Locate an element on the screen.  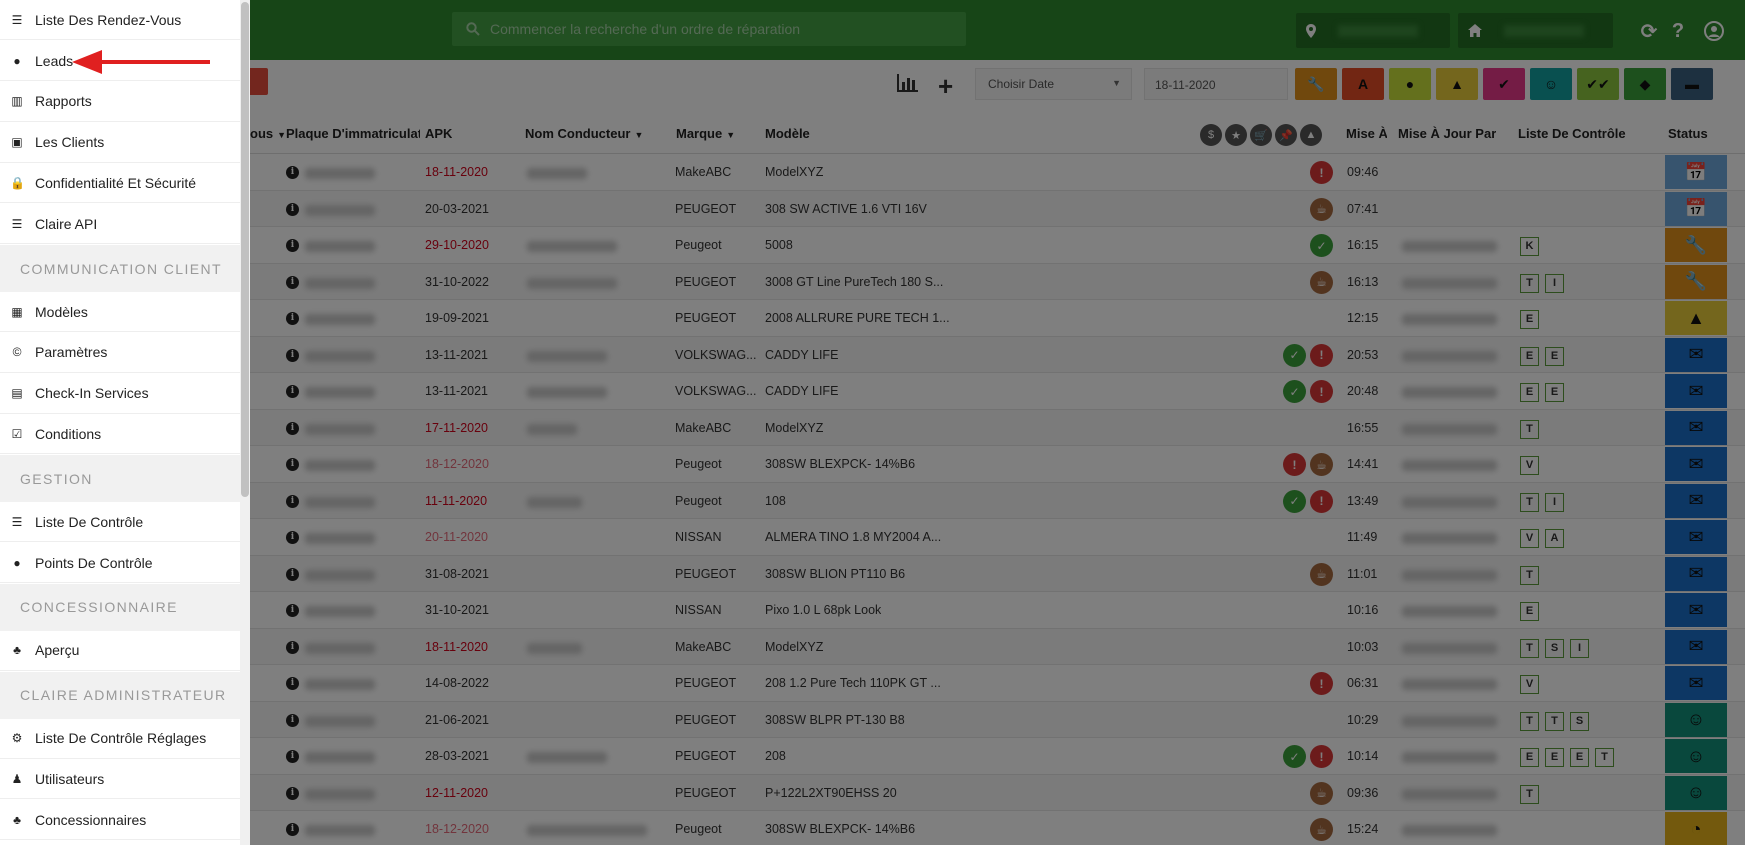
sidebar-item-label: Liste Des Rendez-Vous is located at coordinates (108, 19).